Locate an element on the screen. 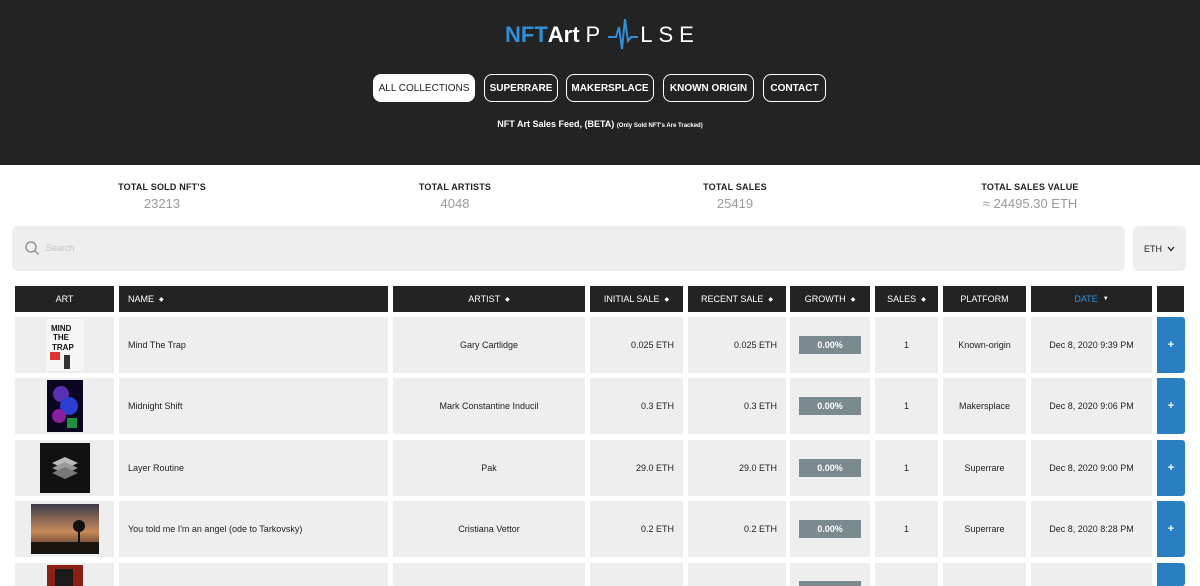 This screenshot has width=1200, height=586. pulse-line-icon is located at coordinates (623, 34).